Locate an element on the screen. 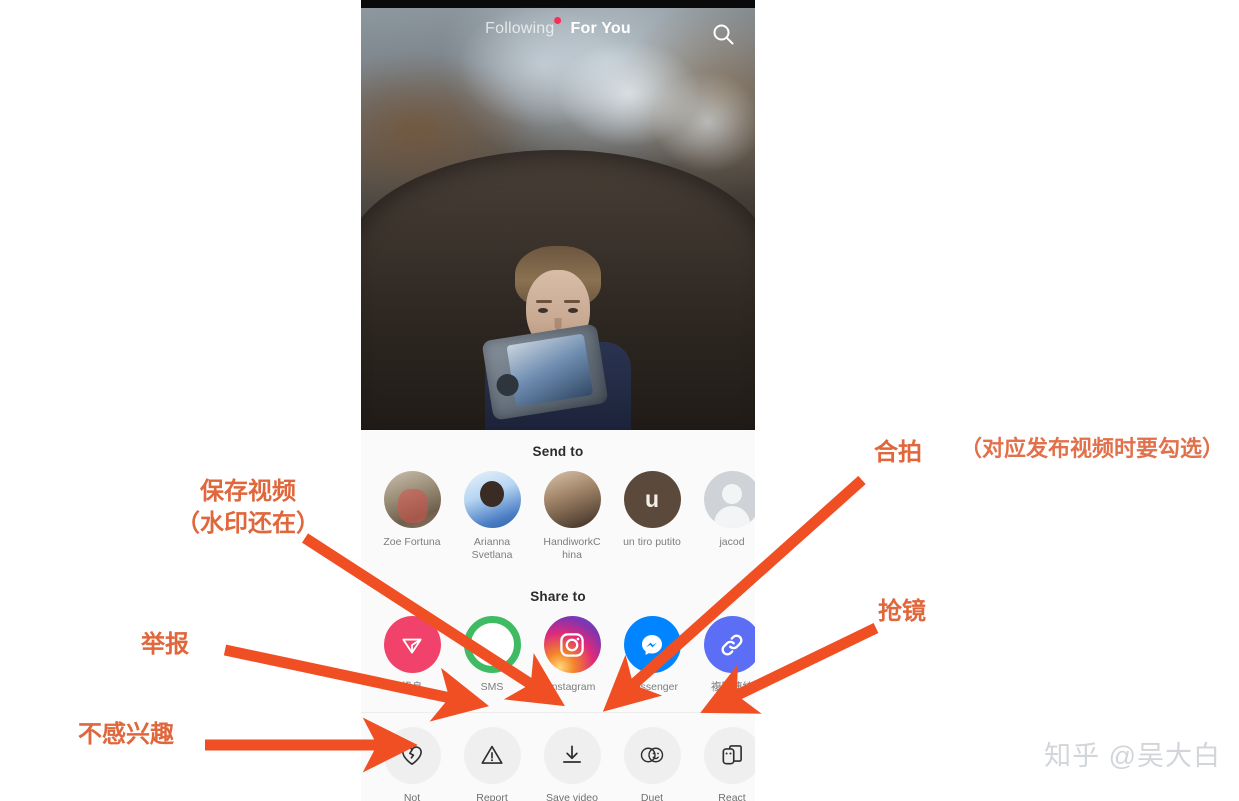 The image size is (1239, 801). search-icon is located at coordinates (723, 34).